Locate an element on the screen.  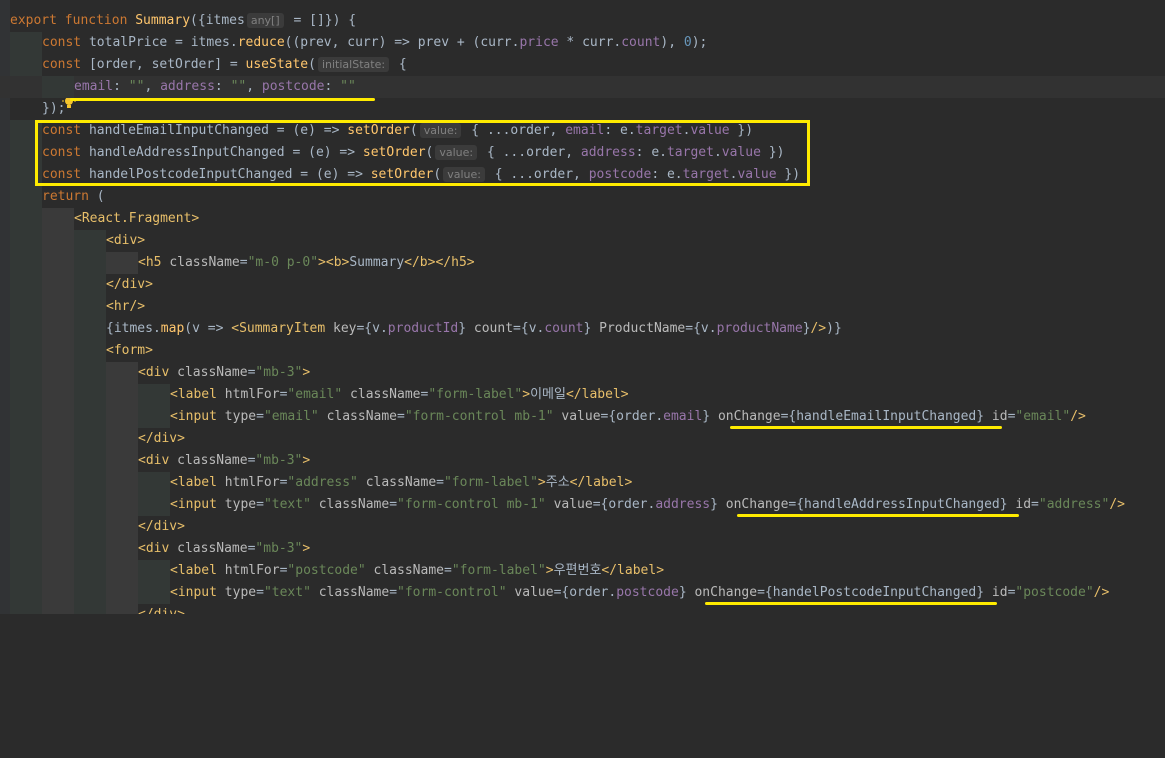
punct: = []}) { is located at coordinates (321, 20).